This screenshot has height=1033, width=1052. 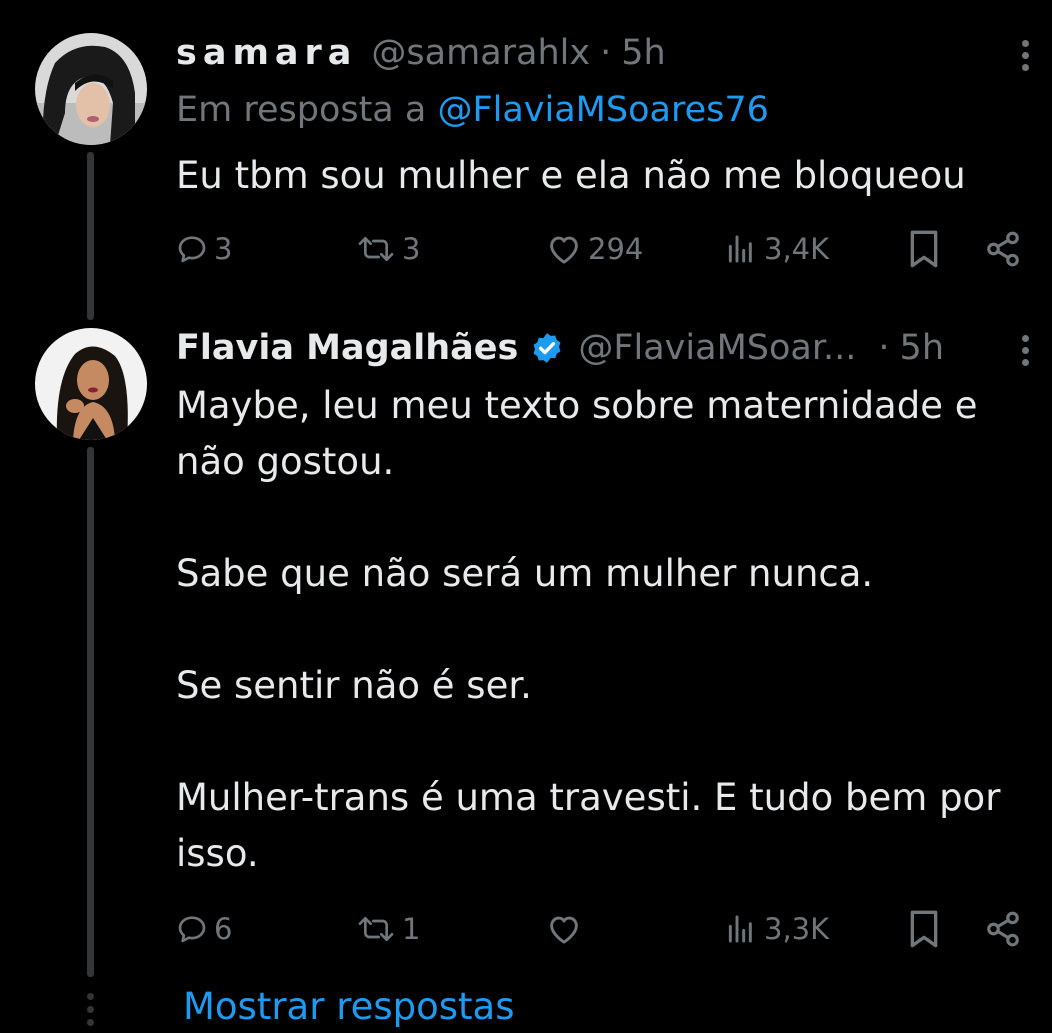 I want to click on tweet-paragraph: Se sentir não é ser., so click(x=354, y=685).